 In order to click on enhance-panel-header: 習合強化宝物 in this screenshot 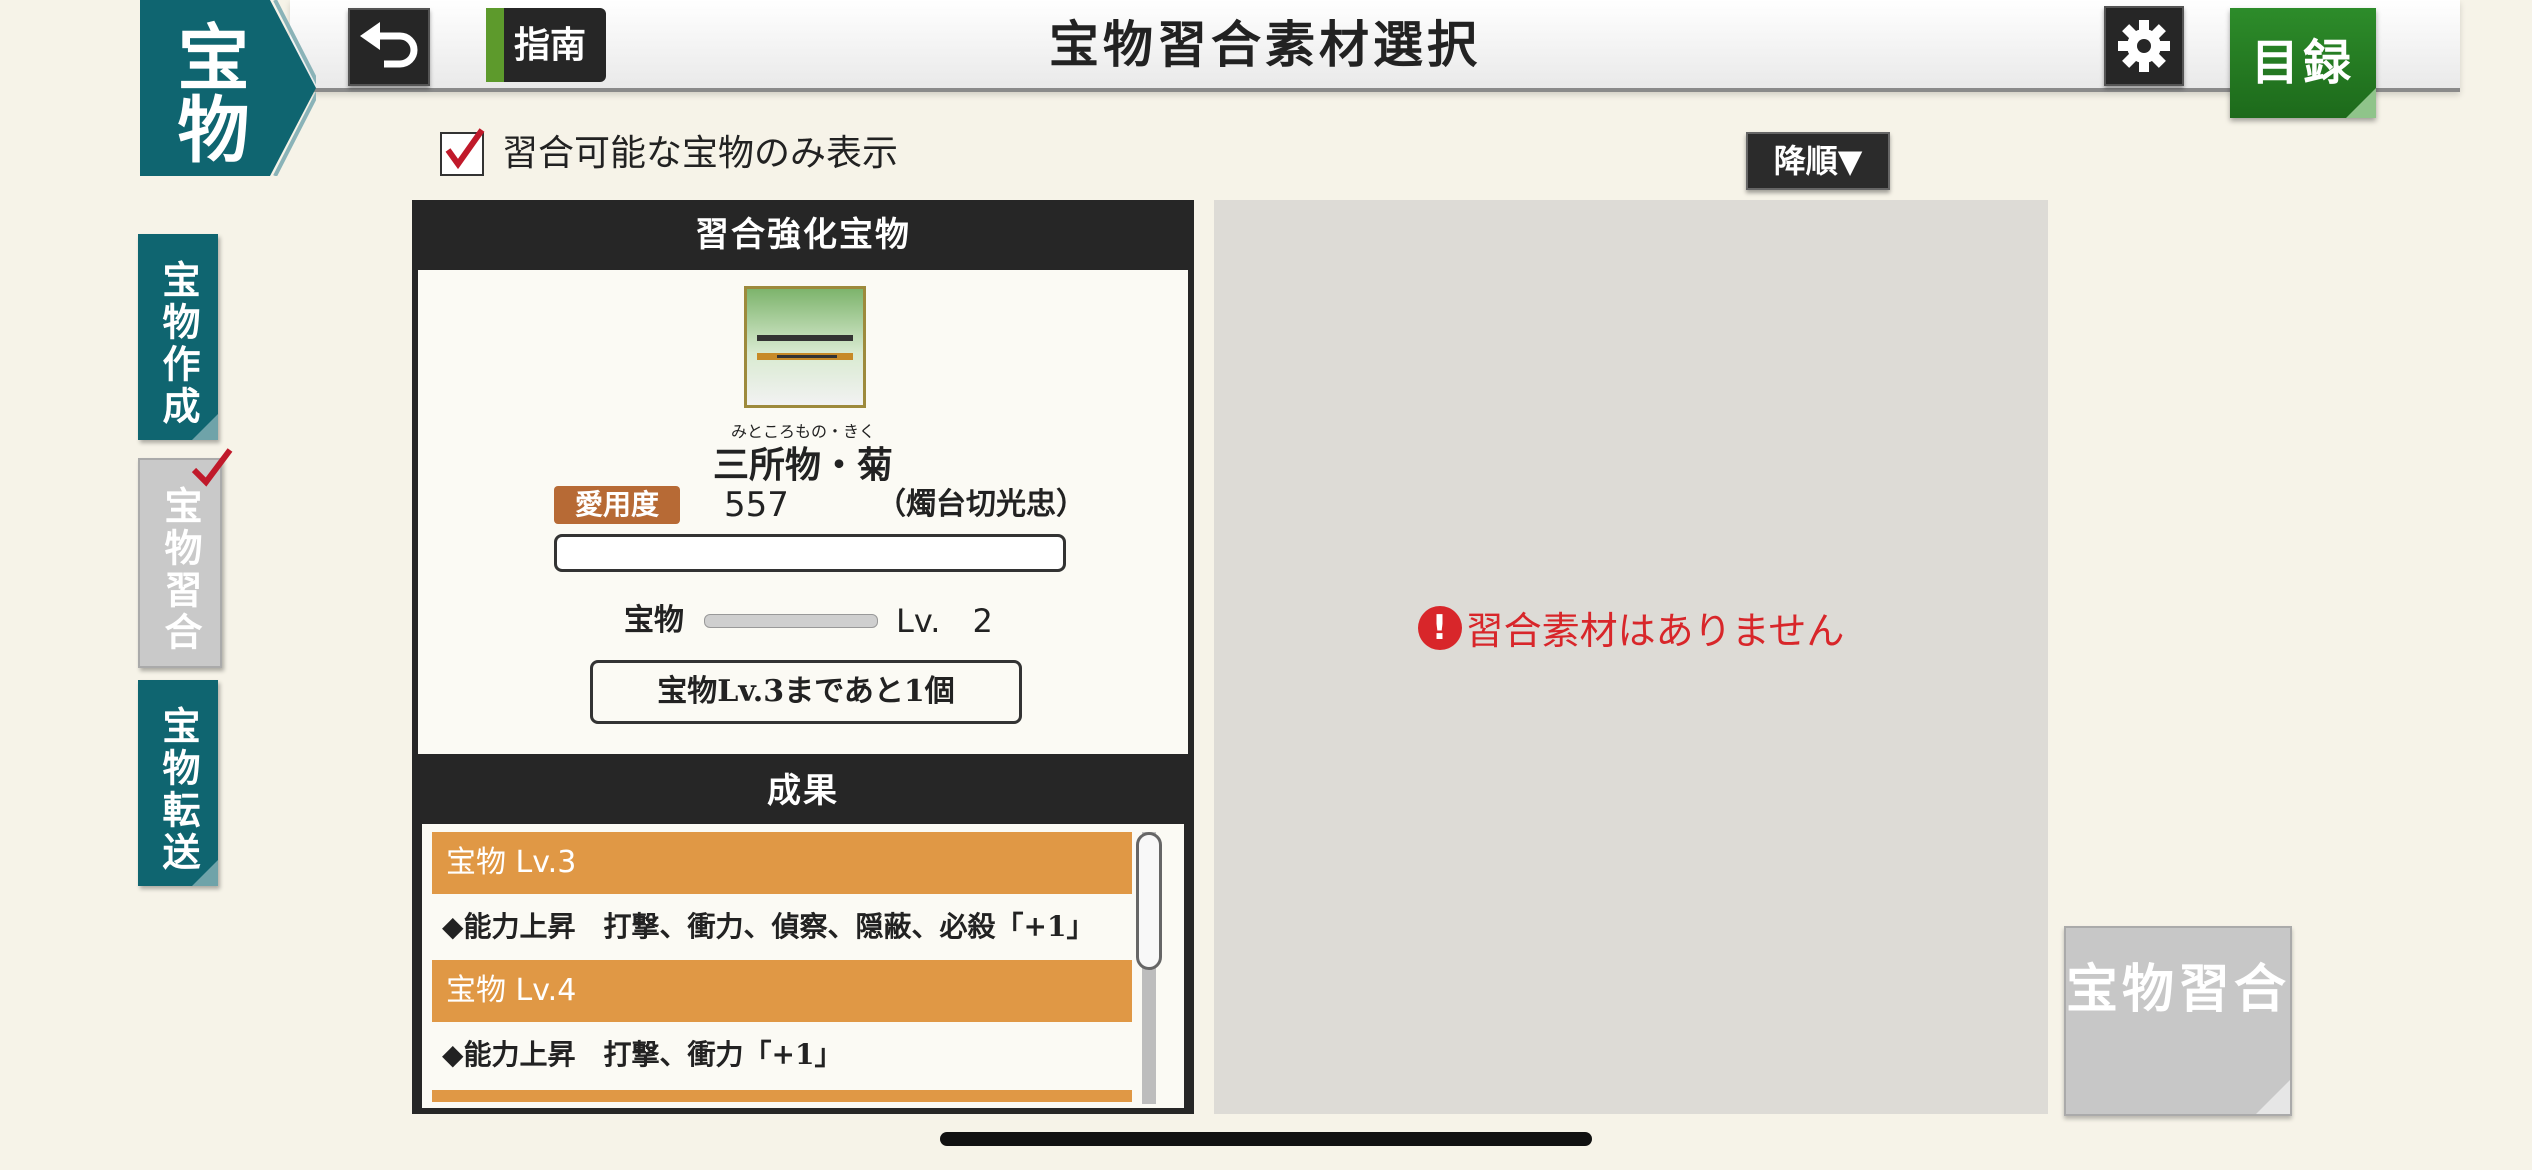, I will do `click(803, 235)`.